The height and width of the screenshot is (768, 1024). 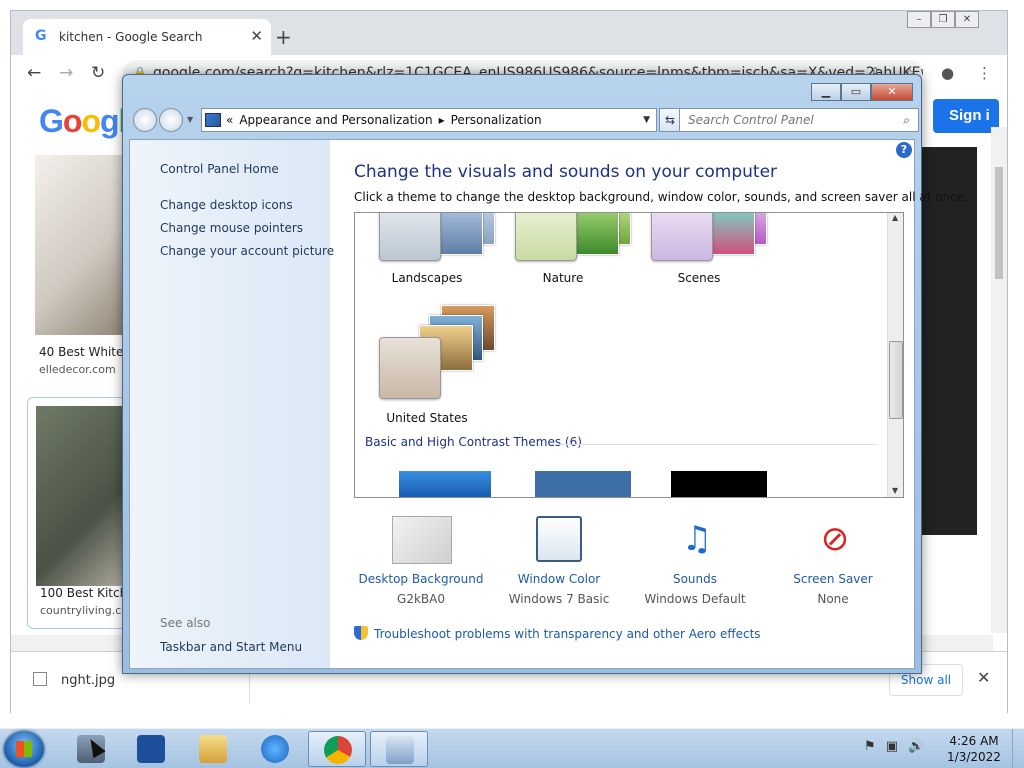 What do you see at coordinates (559, 579) in the screenshot?
I see `setting-name: Window Color` at bounding box center [559, 579].